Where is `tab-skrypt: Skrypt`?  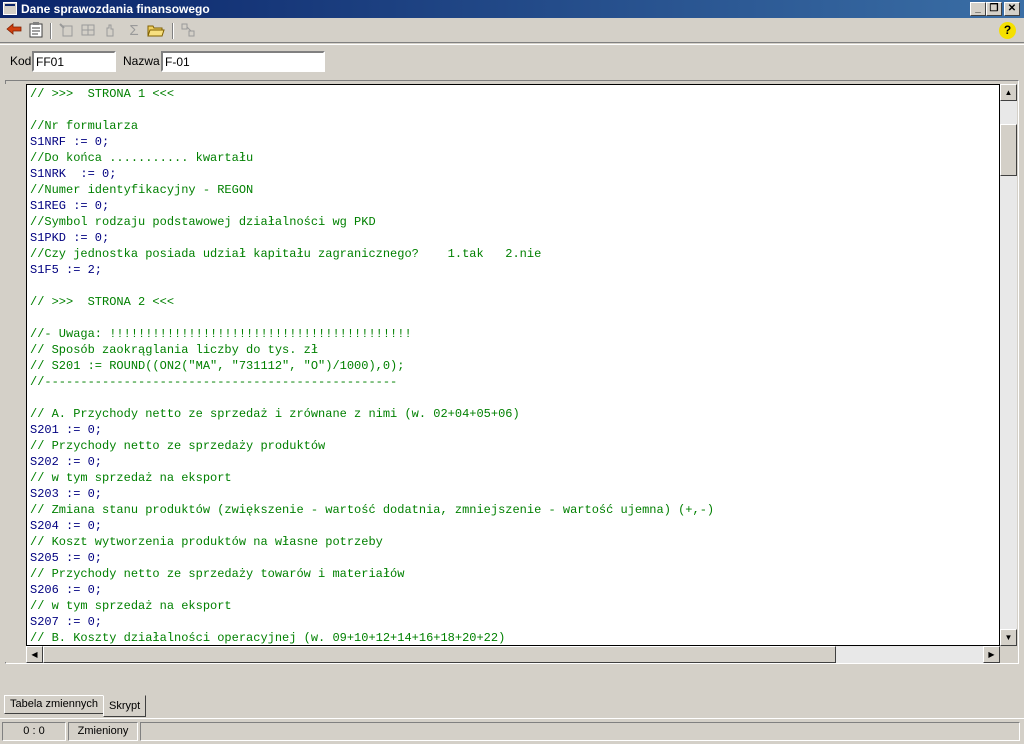 tab-skrypt: Skrypt is located at coordinates (125, 706).